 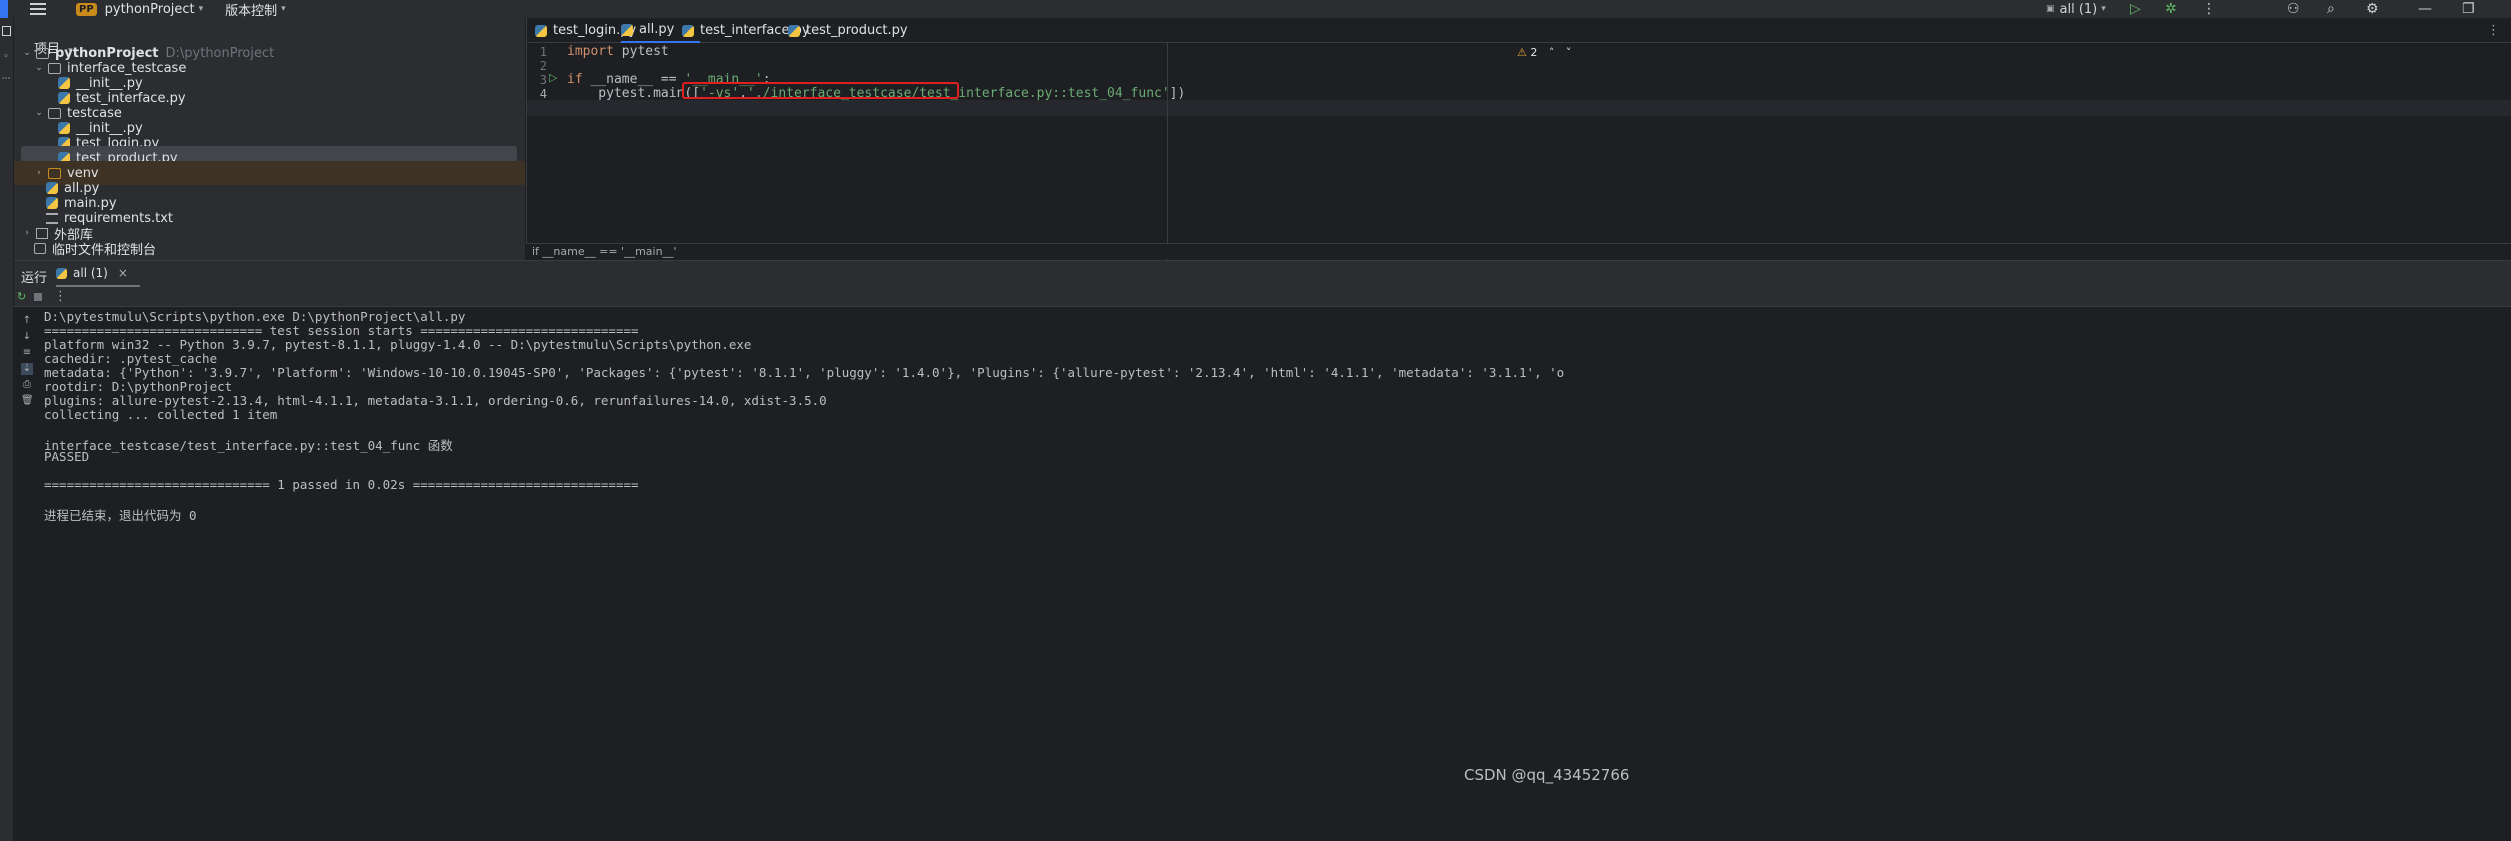 I want to click on code-text: pytest, so click(x=641, y=51).